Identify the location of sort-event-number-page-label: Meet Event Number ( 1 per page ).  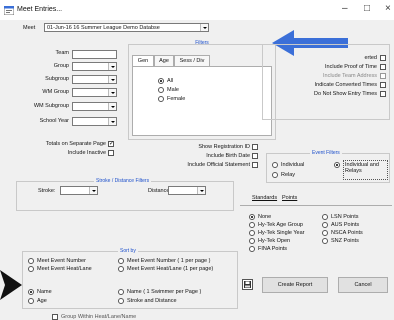
(169, 261).